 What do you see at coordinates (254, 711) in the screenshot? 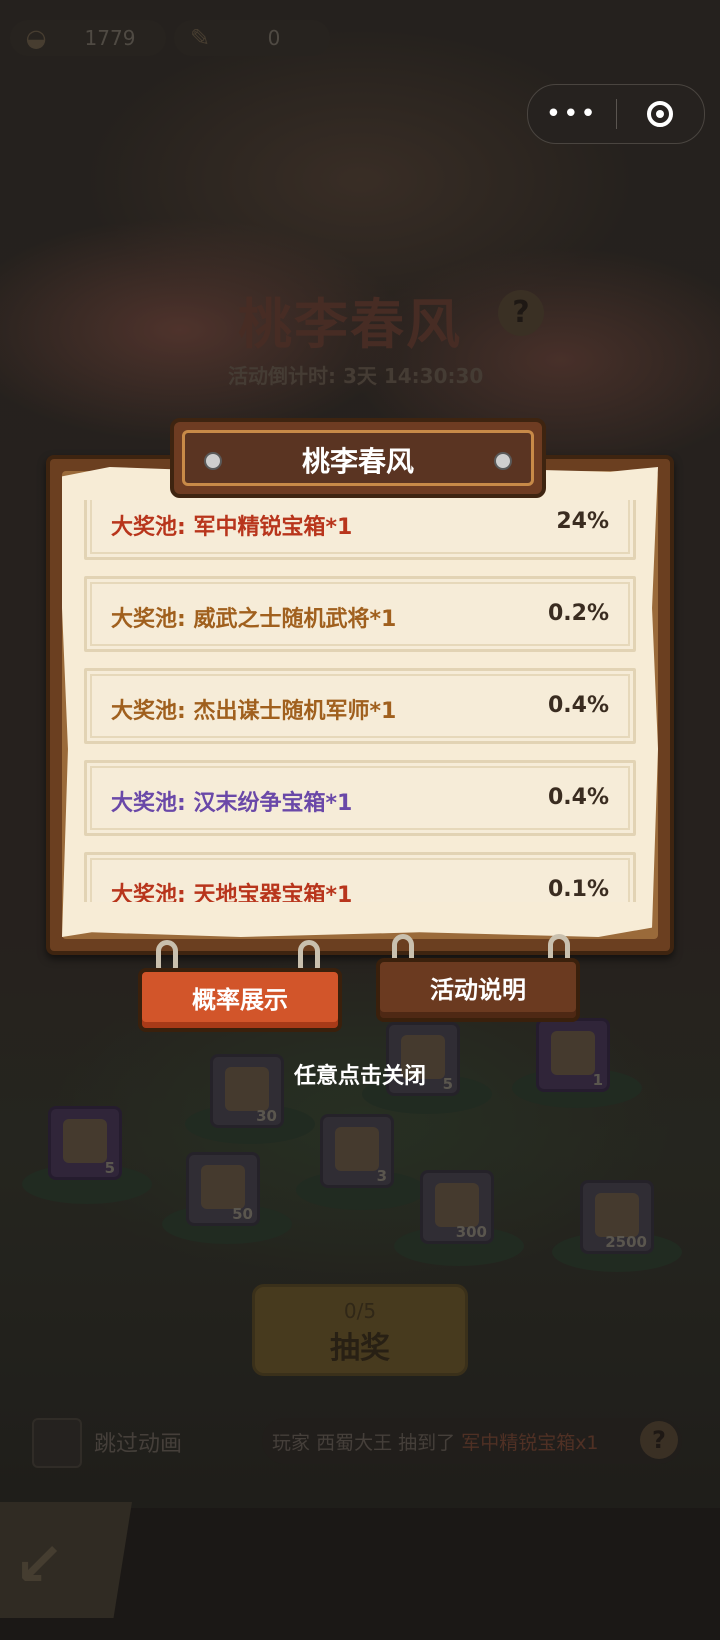
I see `prize-name: 大奖池: 杰出谋士随机军师*1` at bounding box center [254, 711].